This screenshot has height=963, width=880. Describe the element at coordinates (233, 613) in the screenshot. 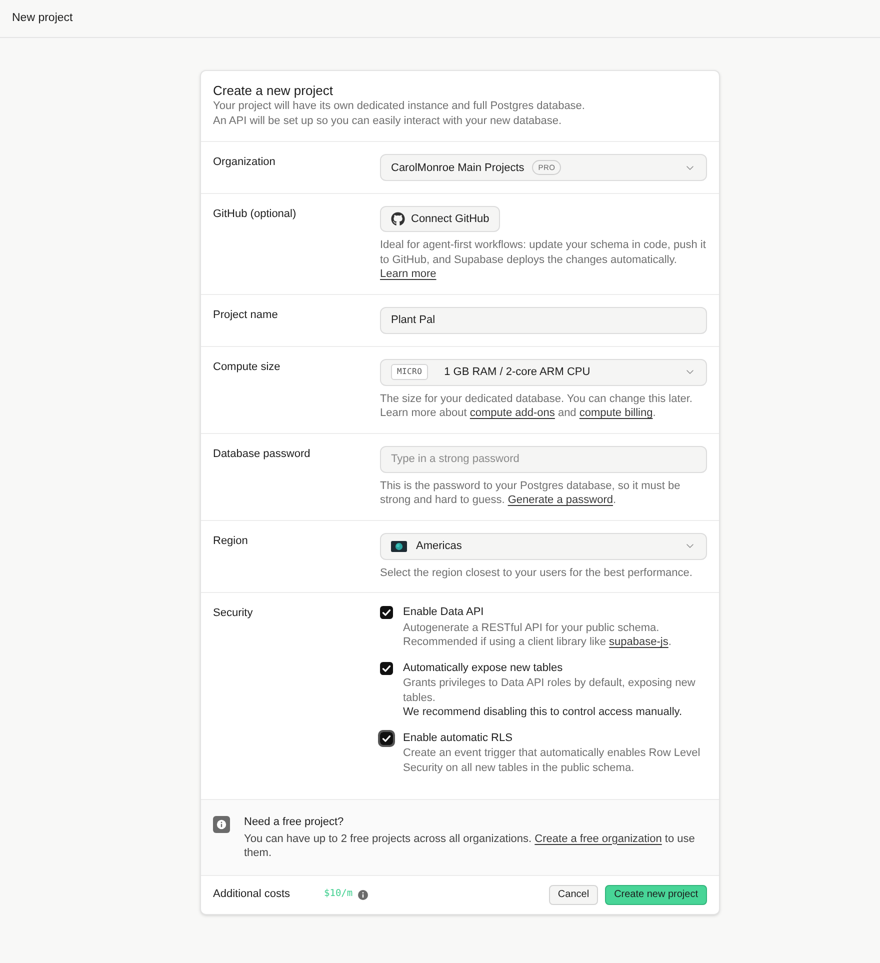

I see `field-label: Security` at that location.